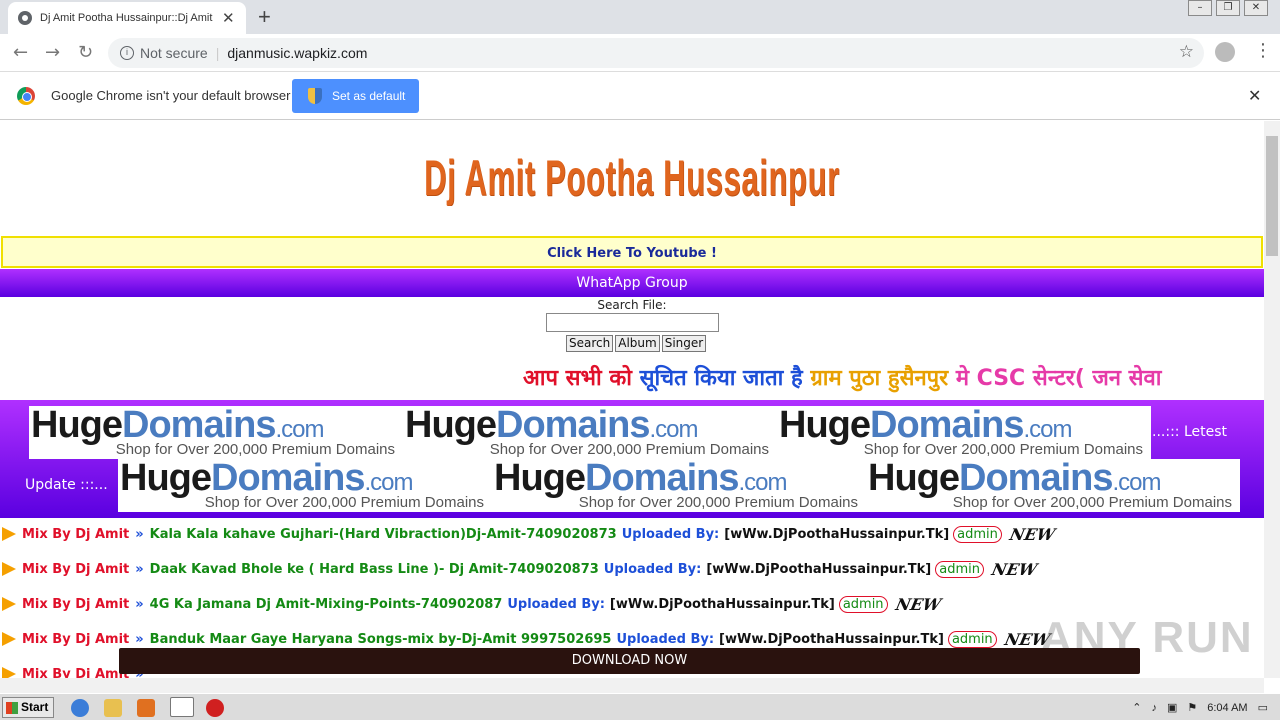  What do you see at coordinates (174, 53) in the screenshot?
I see `not-secure-label: Not secure` at bounding box center [174, 53].